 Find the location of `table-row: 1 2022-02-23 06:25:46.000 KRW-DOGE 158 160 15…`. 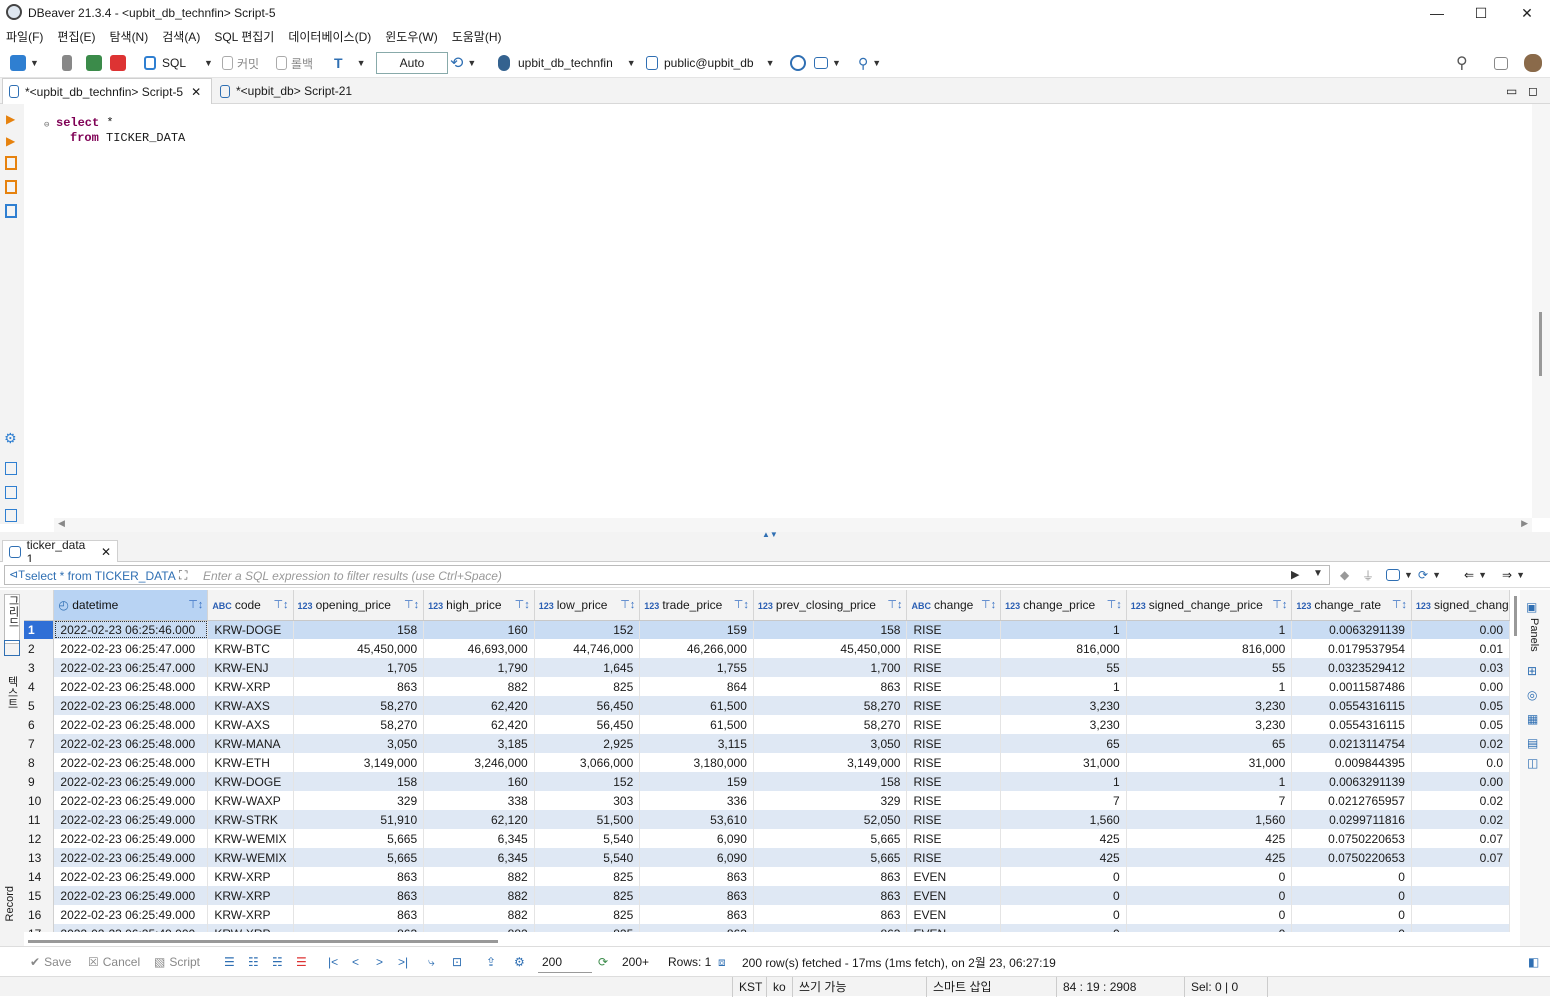

table-row: 1 2022-02-23 06:25:46.000 KRW-DOGE 158 160 15… is located at coordinates (767, 629).